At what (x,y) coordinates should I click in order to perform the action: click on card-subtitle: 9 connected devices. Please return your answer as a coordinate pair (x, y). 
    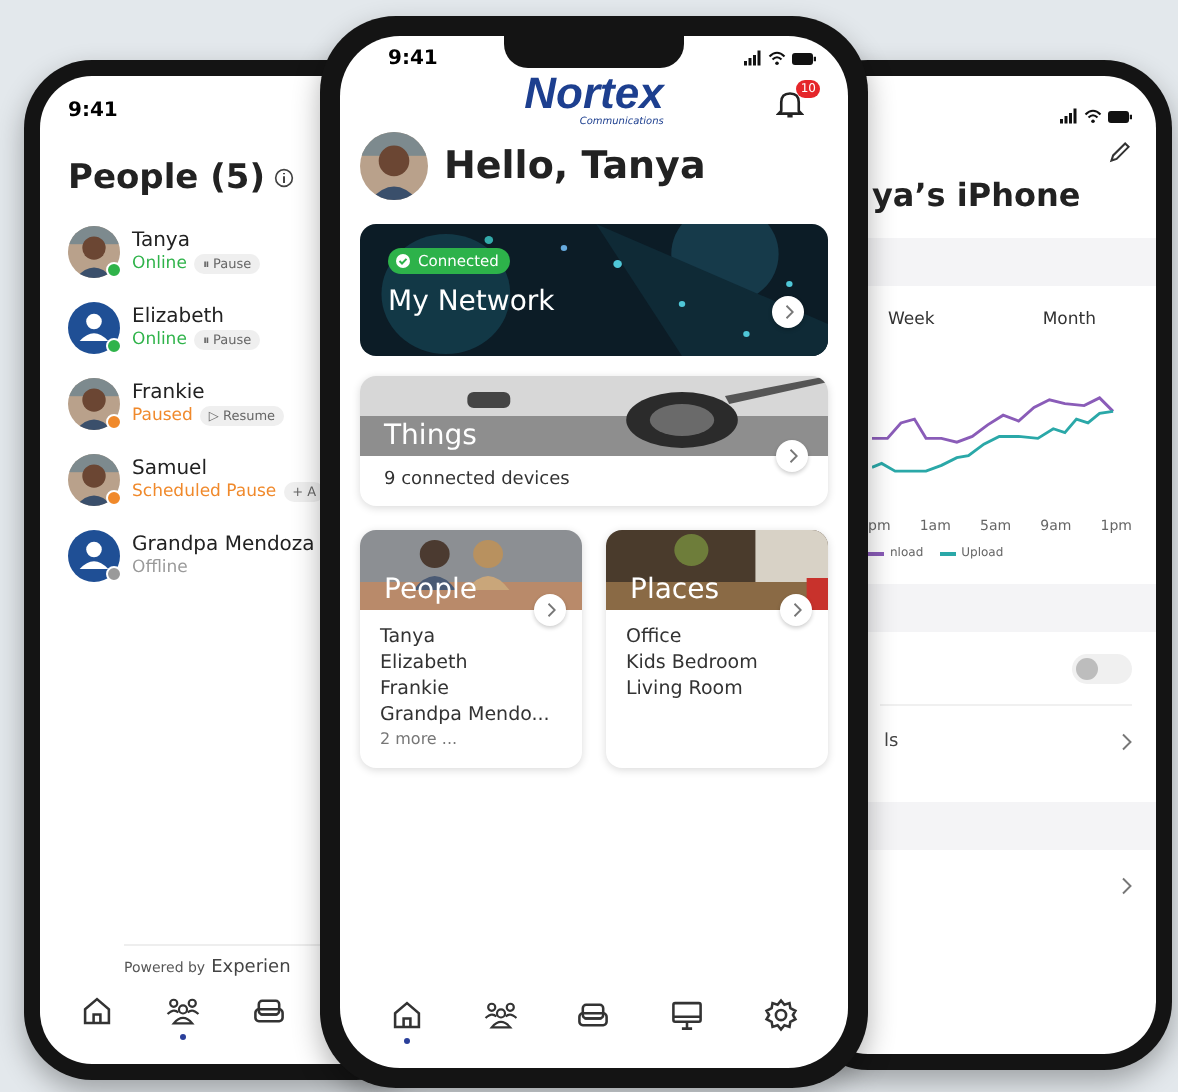
    Looking at the image, I should click on (477, 481).